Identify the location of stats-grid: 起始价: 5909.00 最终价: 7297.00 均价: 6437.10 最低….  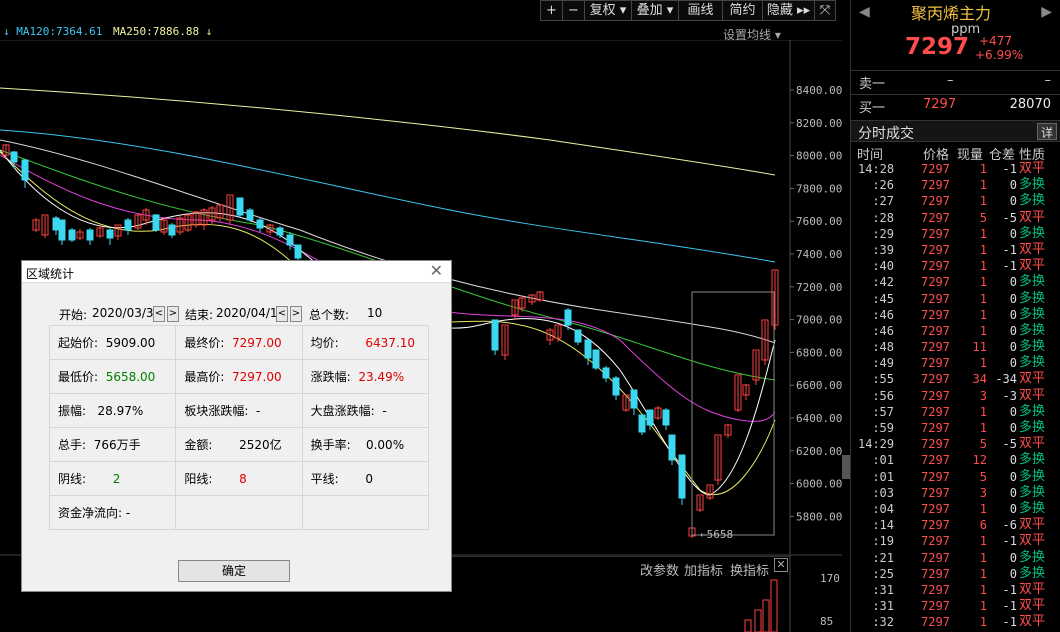
(239, 427).